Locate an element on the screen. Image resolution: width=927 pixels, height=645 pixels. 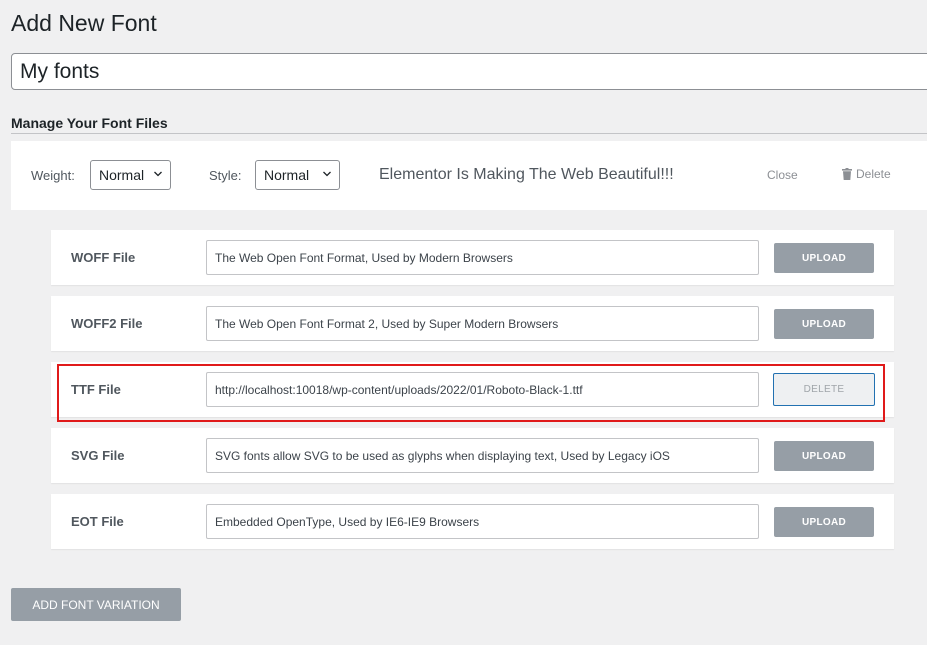
weight-select-value: Normal is located at coordinates (122, 175).